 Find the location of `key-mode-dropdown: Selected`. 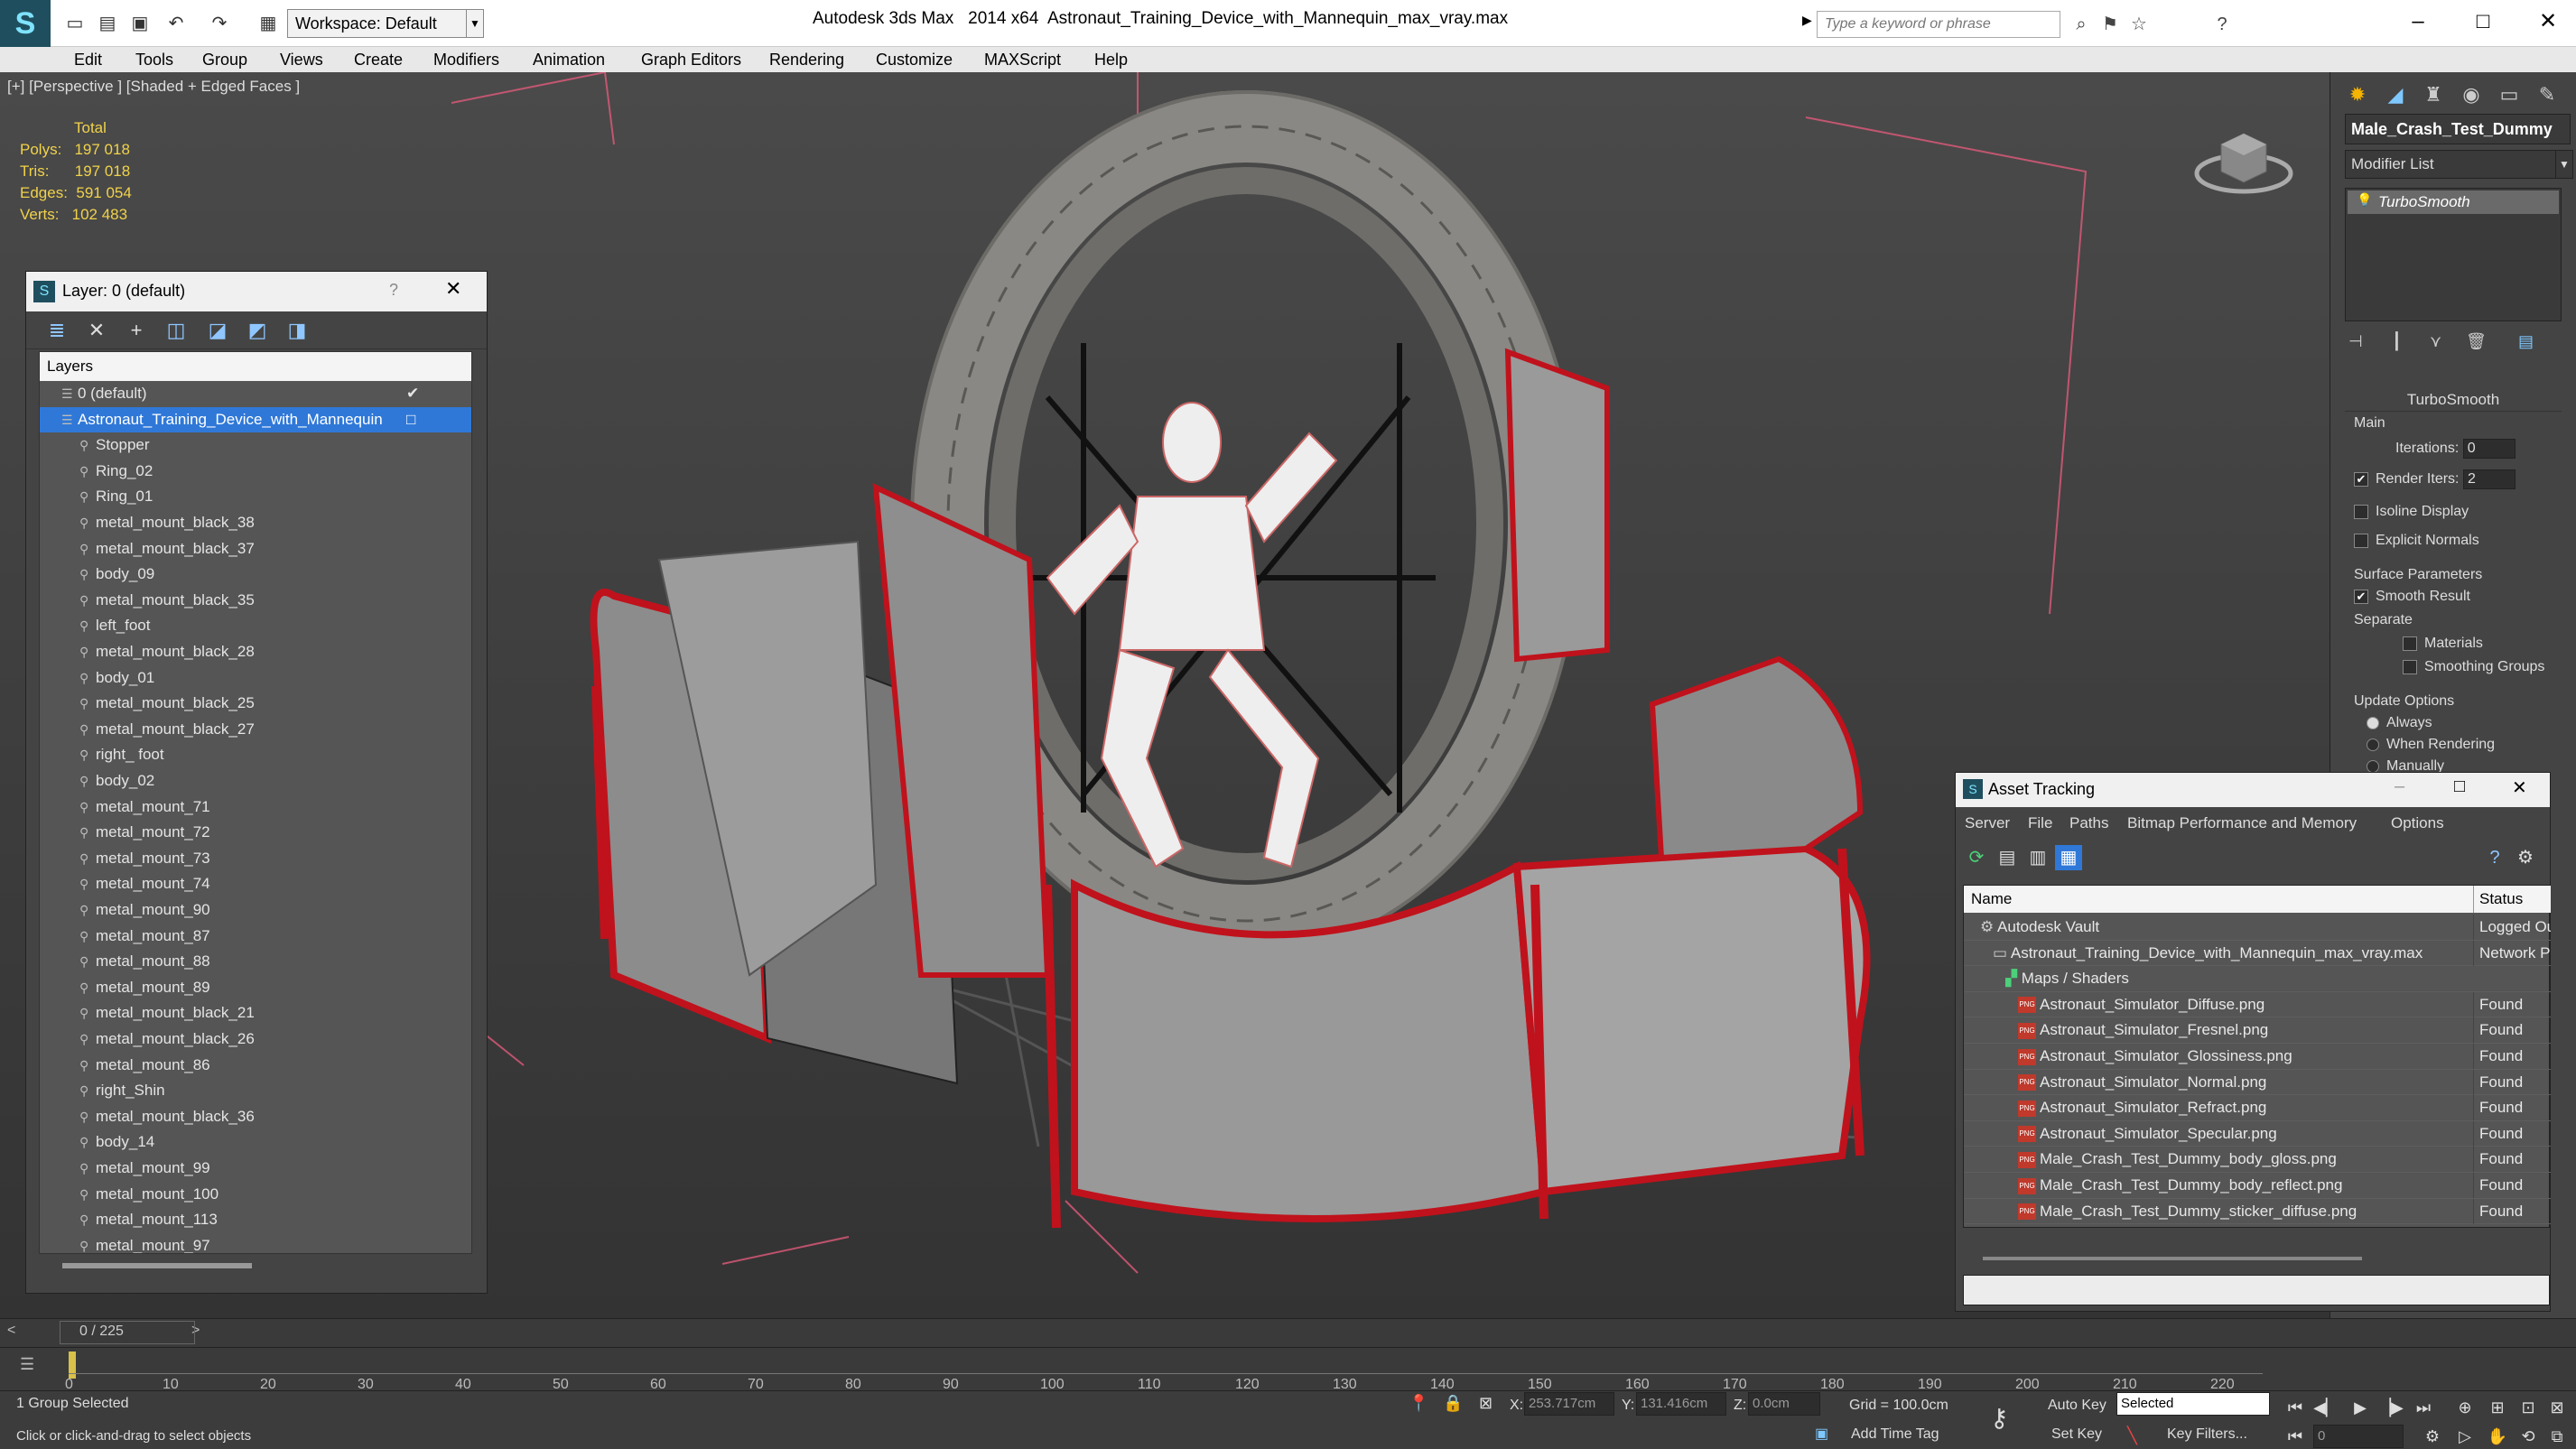

key-mode-dropdown: Selected is located at coordinates (2193, 1404).